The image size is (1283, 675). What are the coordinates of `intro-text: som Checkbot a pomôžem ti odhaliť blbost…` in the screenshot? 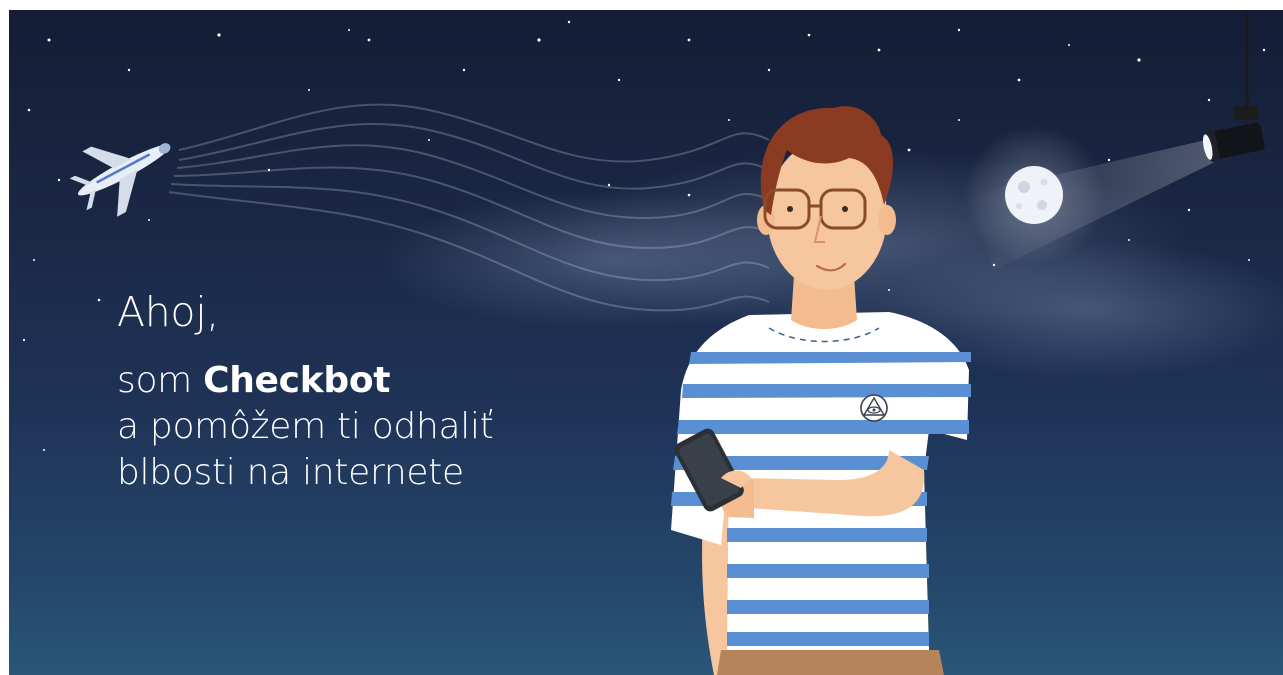 It's located at (305, 427).